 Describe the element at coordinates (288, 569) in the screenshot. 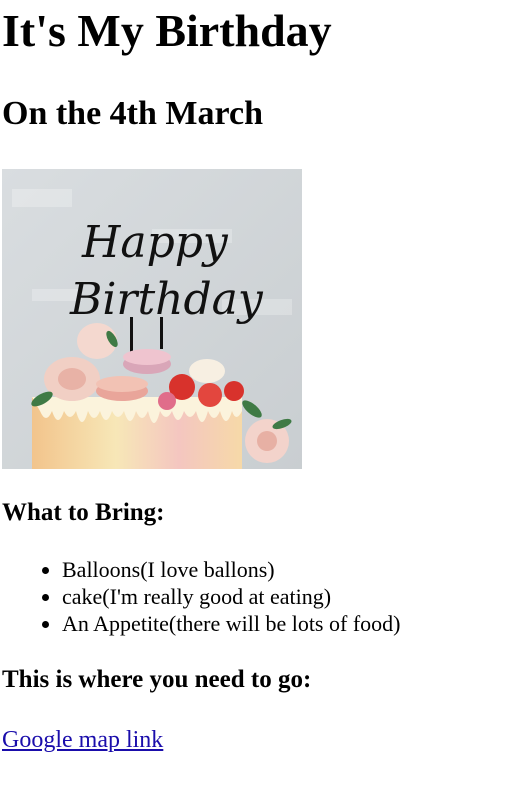

I see `list-item: Balloons(I love ballons)` at that location.